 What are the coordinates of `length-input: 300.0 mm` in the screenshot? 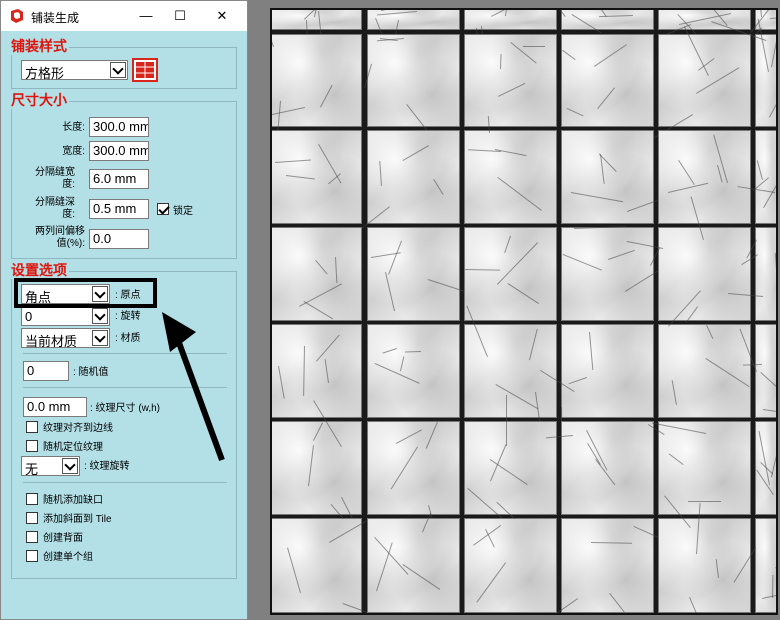 It's located at (119, 127).